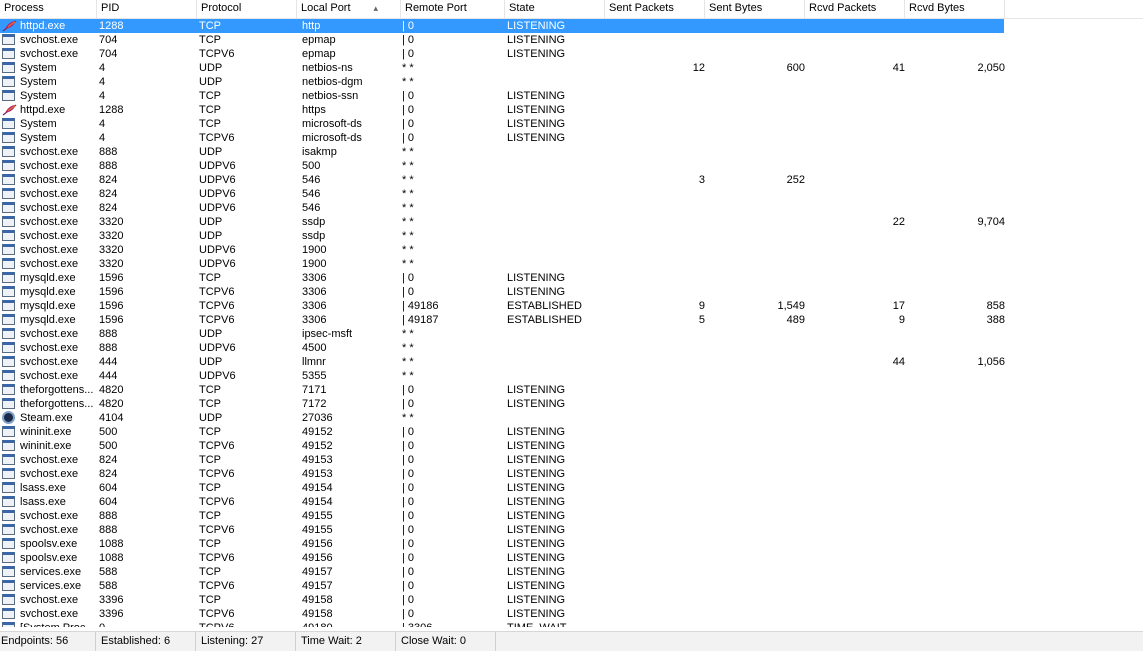 This screenshot has height=651, width=1143. Describe the element at coordinates (311, 180) in the screenshot. I see `local-port-cell: 546` at that location.